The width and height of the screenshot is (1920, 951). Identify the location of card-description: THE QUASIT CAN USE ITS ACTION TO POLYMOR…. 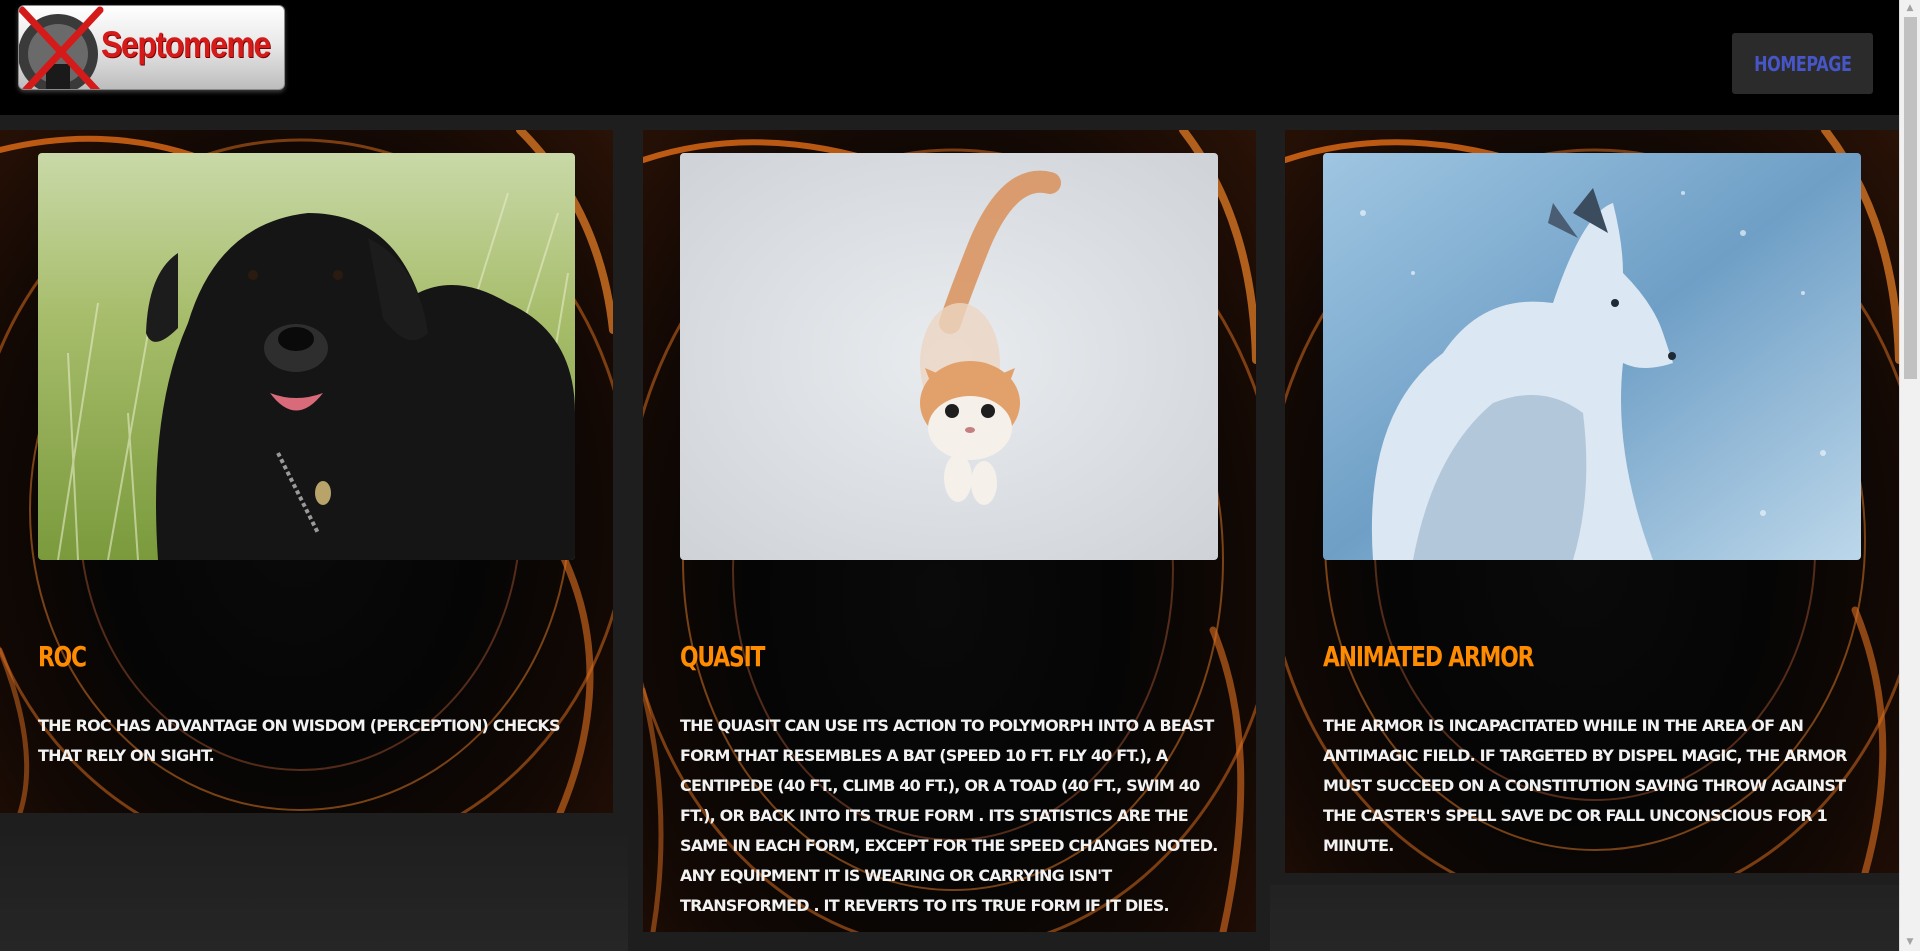
(949, 815).